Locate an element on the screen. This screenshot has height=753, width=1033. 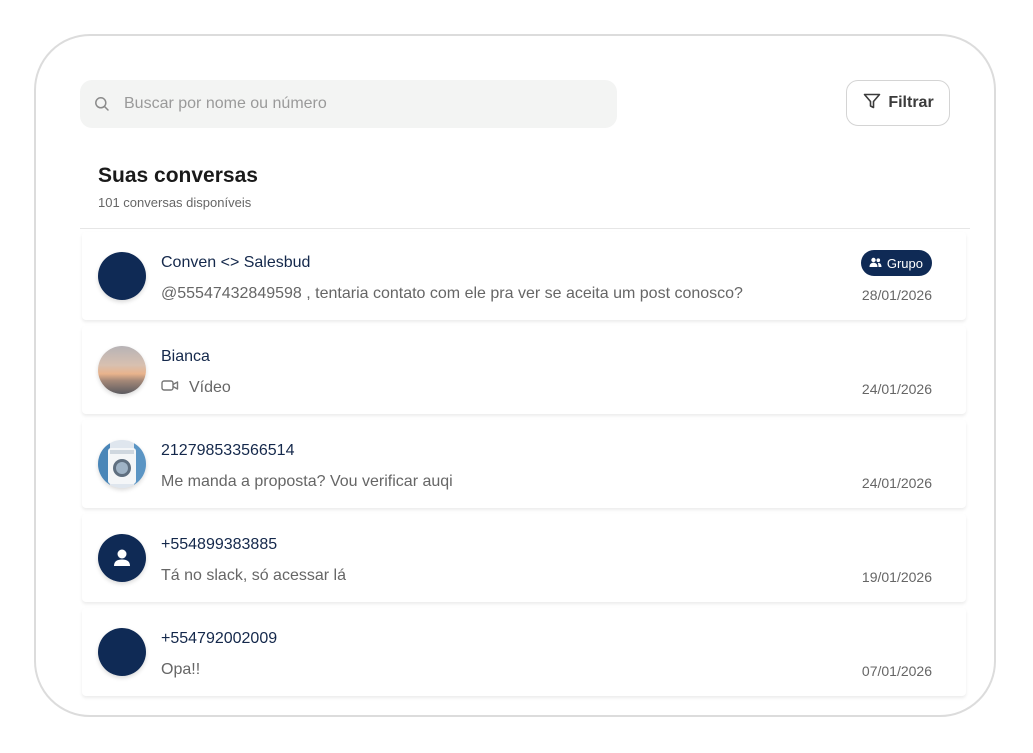
message-date: 28/01/2026 is located at coordinates (896, 295).